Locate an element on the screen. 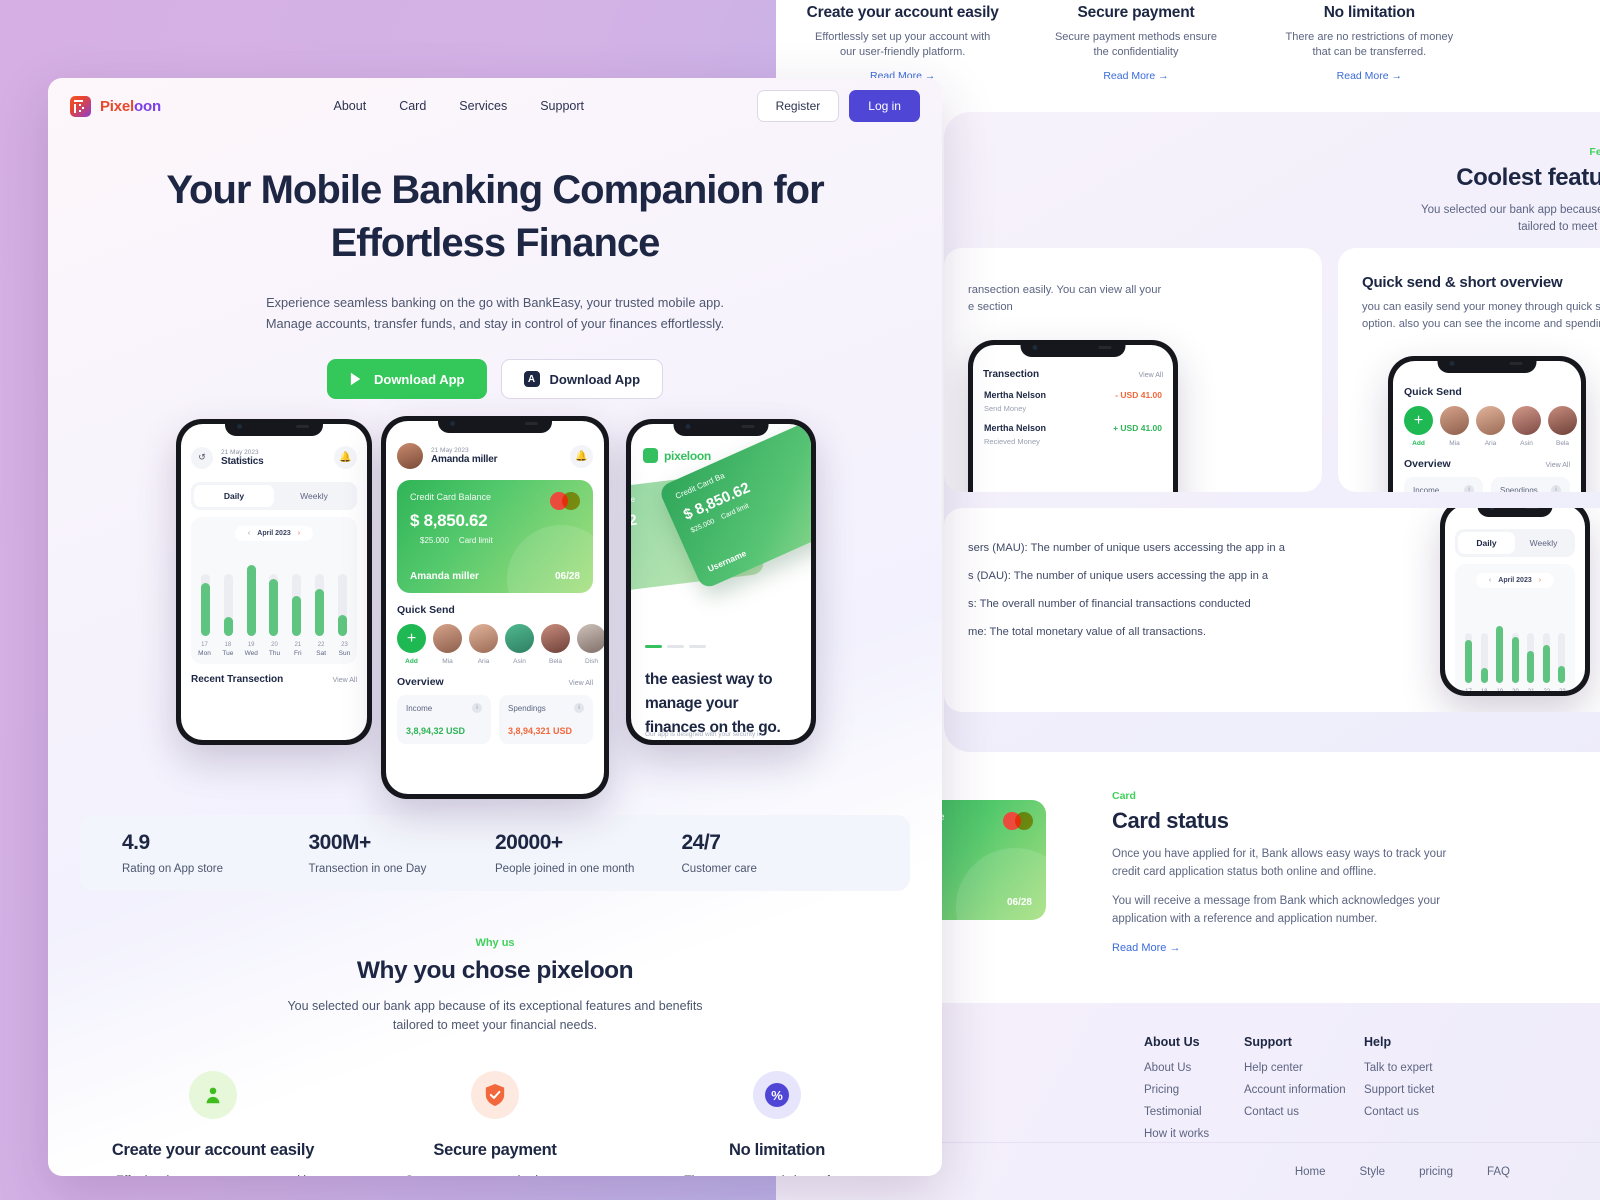  transaction-type: Send Money is located at coordinates (1005, 408).